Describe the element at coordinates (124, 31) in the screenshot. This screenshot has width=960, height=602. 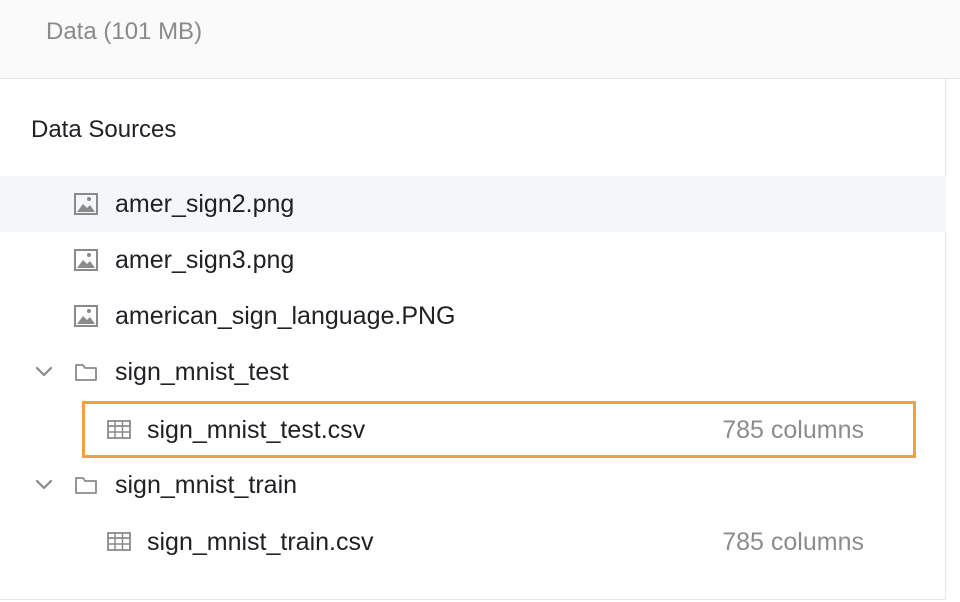
I see `data-size-title: Data (101 MB)` at that location.